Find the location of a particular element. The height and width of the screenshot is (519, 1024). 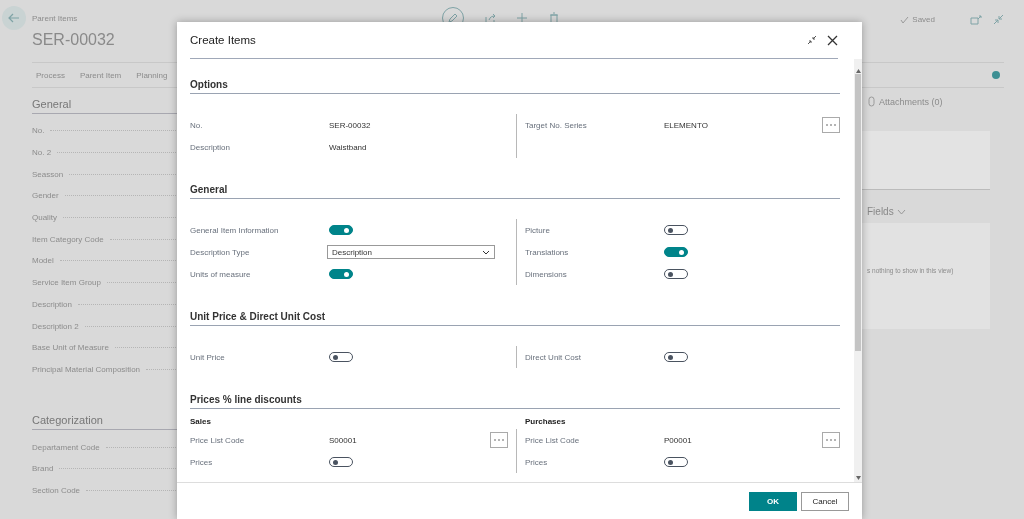

field-label: Base Unit of Measure is located at coordinates (70, 348).